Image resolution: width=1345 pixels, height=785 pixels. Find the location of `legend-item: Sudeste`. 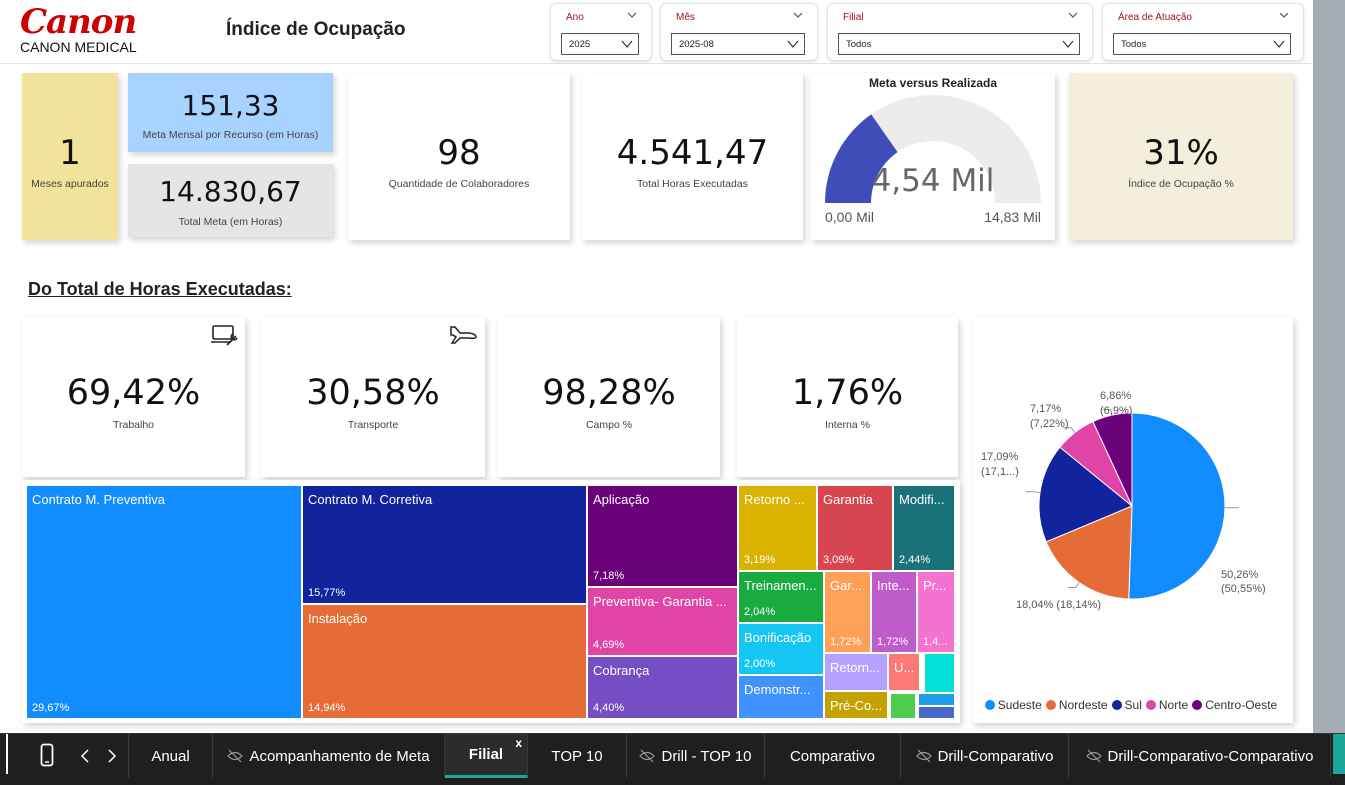

legend-item: Sudeste is located at coordinates (1013, 705).